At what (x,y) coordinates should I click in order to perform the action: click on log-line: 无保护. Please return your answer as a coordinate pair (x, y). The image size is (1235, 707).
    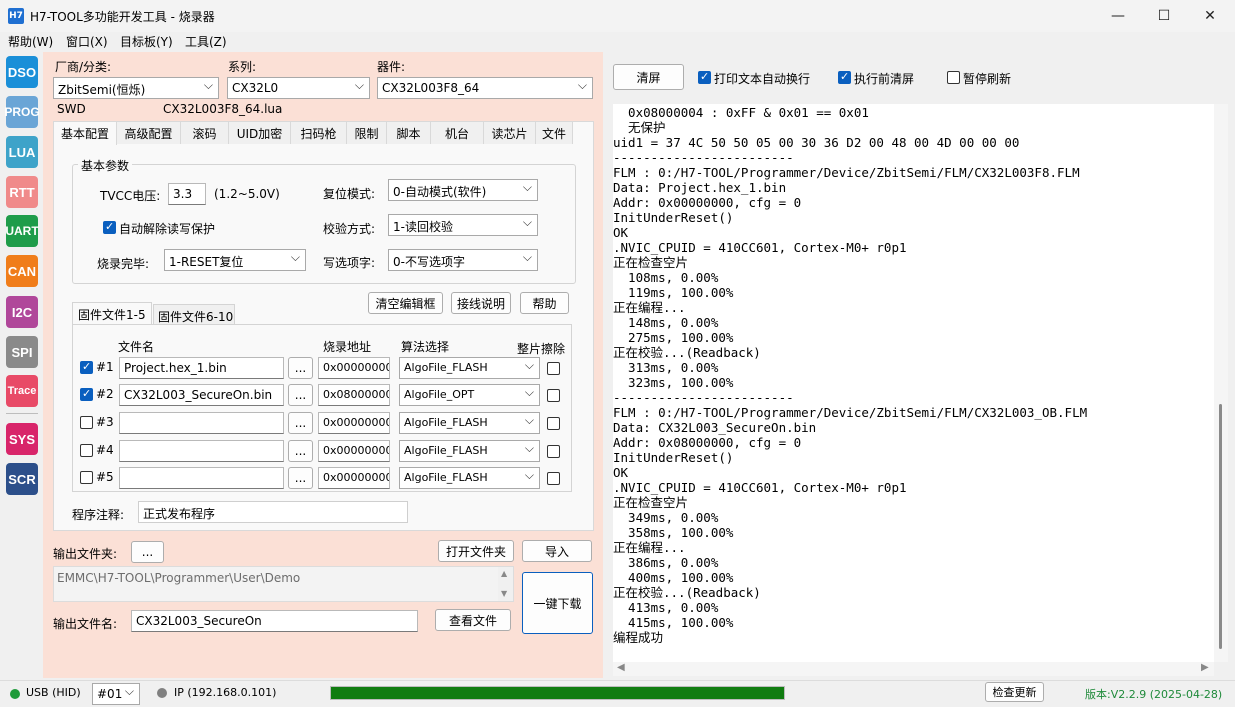
    Looking at the image, I should click on (639, 127).